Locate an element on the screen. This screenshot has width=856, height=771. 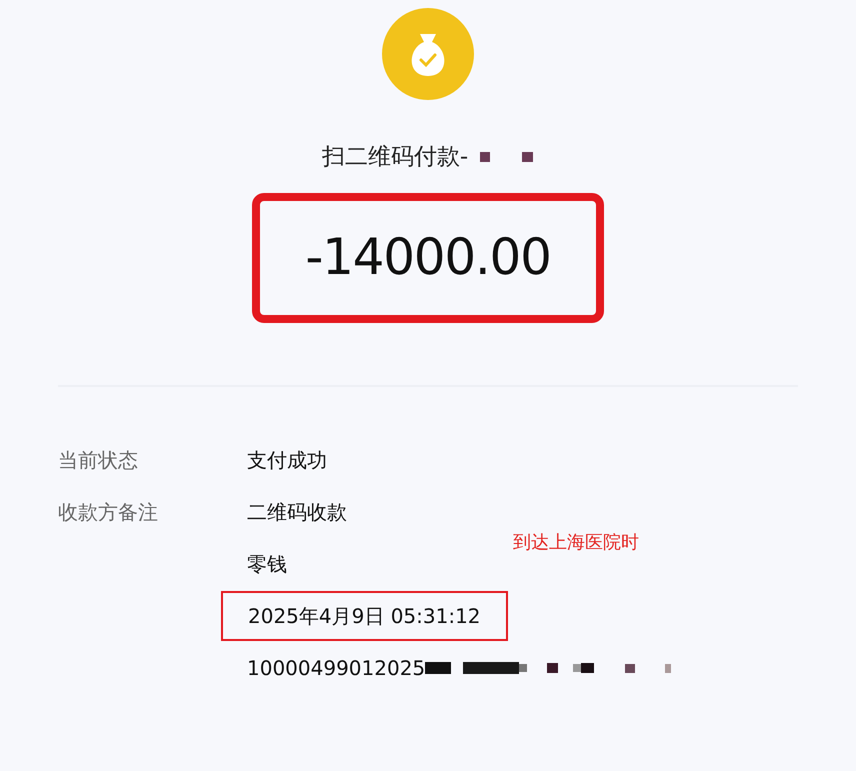
detail-value: 10000499012025 is located at coordinates (336, 668).